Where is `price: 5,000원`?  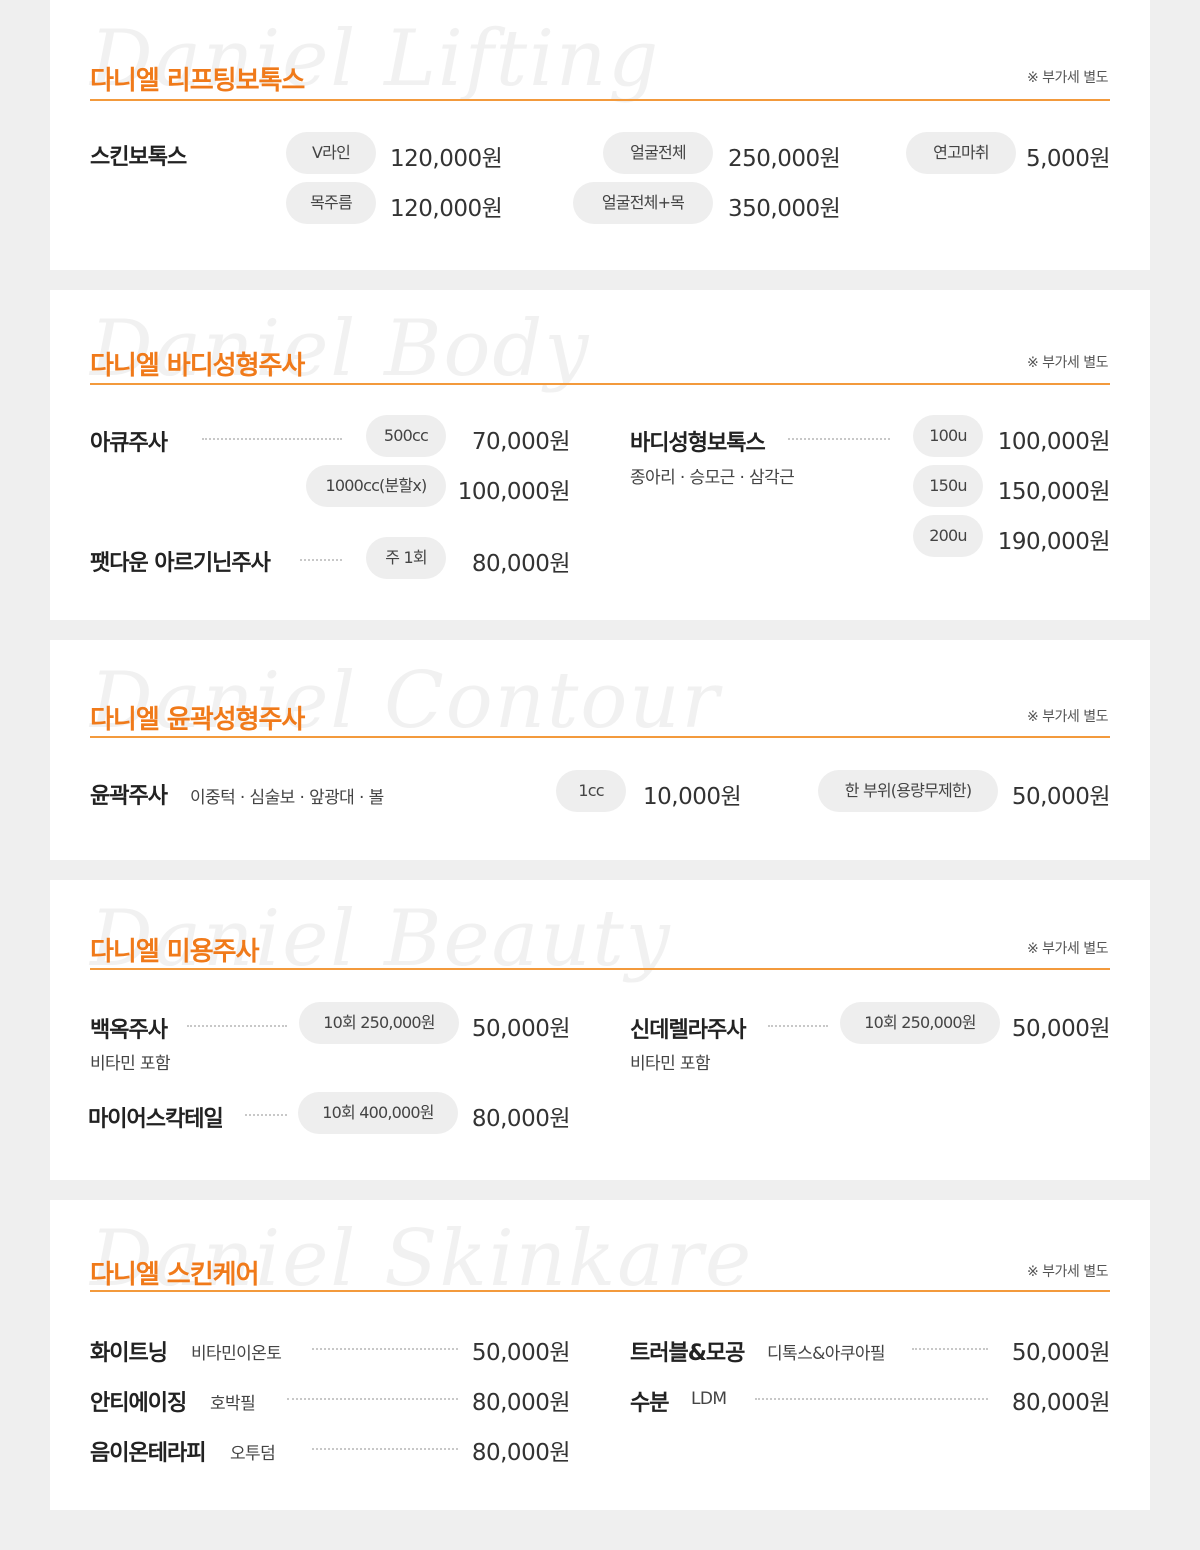 price: 5,000원 is located at coordinates (1068, 159).